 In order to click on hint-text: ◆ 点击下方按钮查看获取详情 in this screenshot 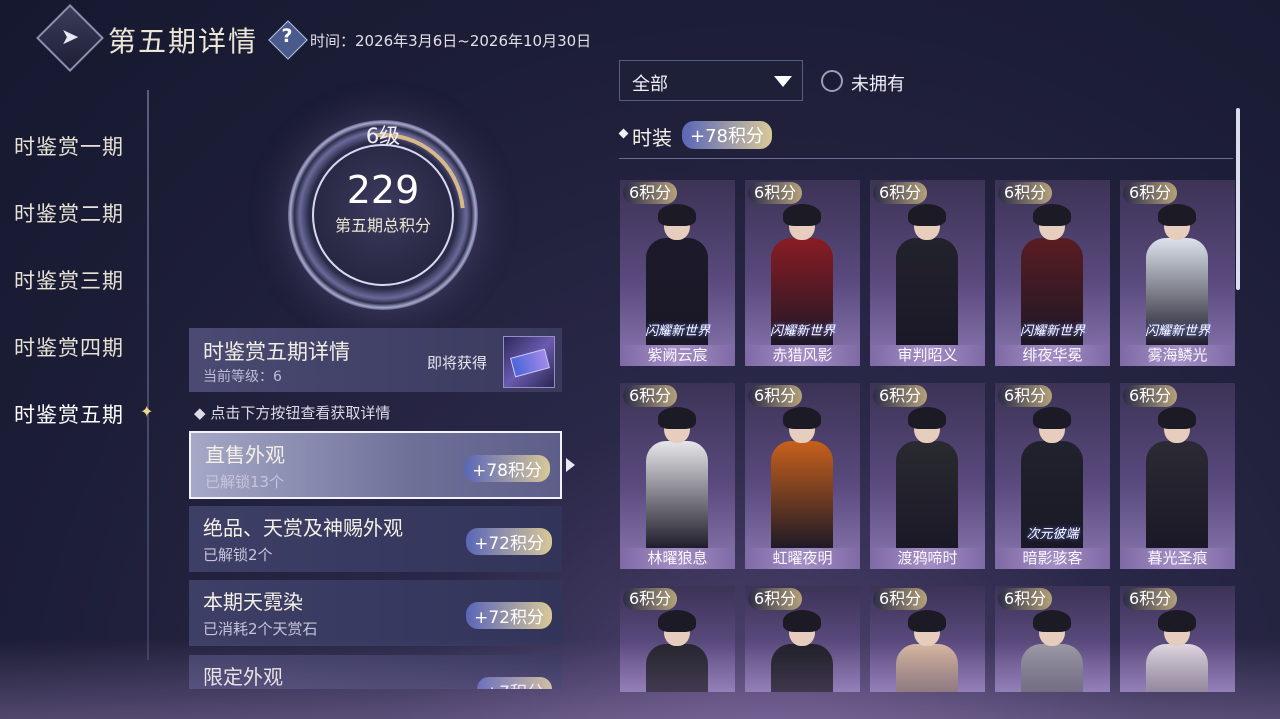, I will do `click(292, 413)`.